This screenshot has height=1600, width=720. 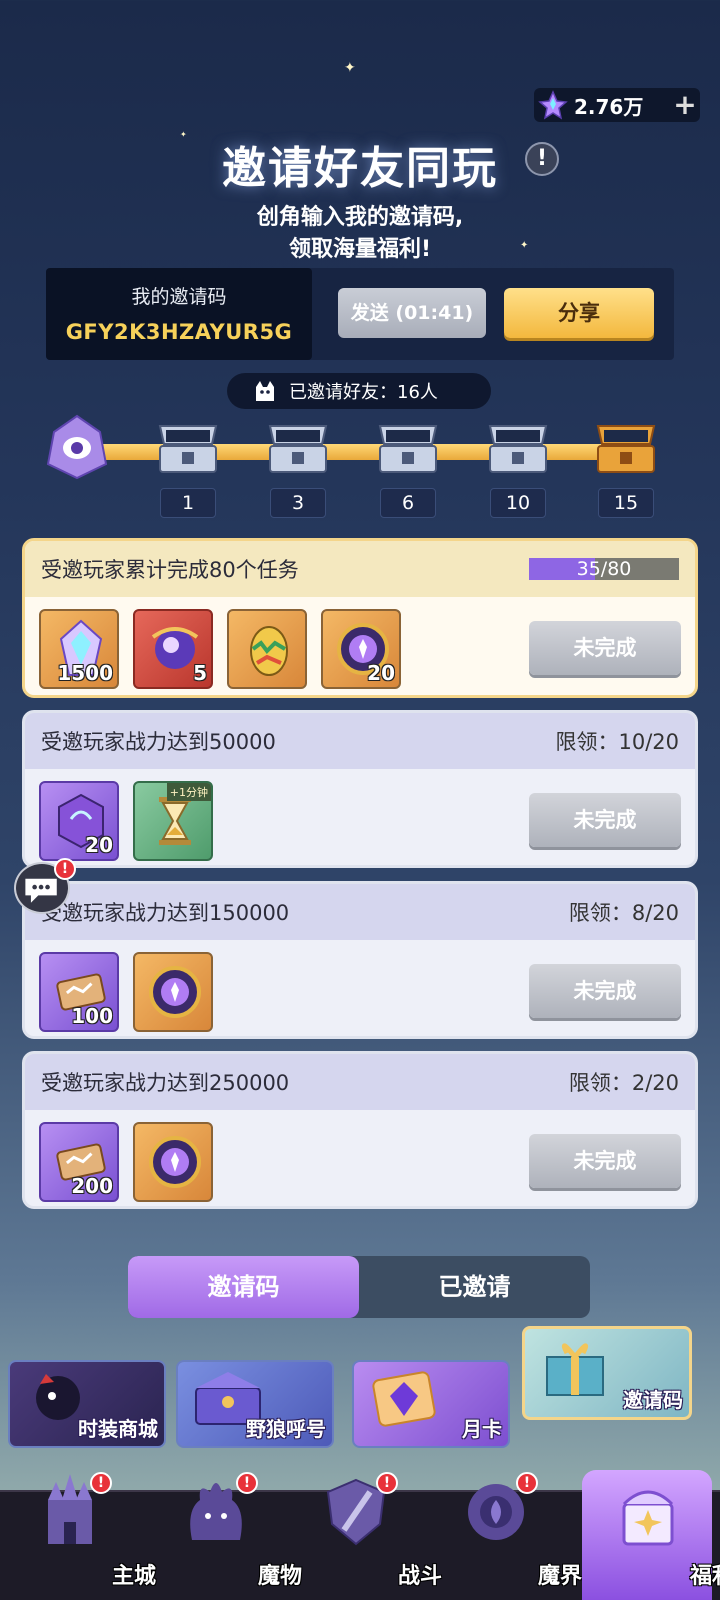 What do you see at coordinates (607, 1373) in the screenshot?
I see `feature-banner: 邀请码` at bounding box center [607, 1373].